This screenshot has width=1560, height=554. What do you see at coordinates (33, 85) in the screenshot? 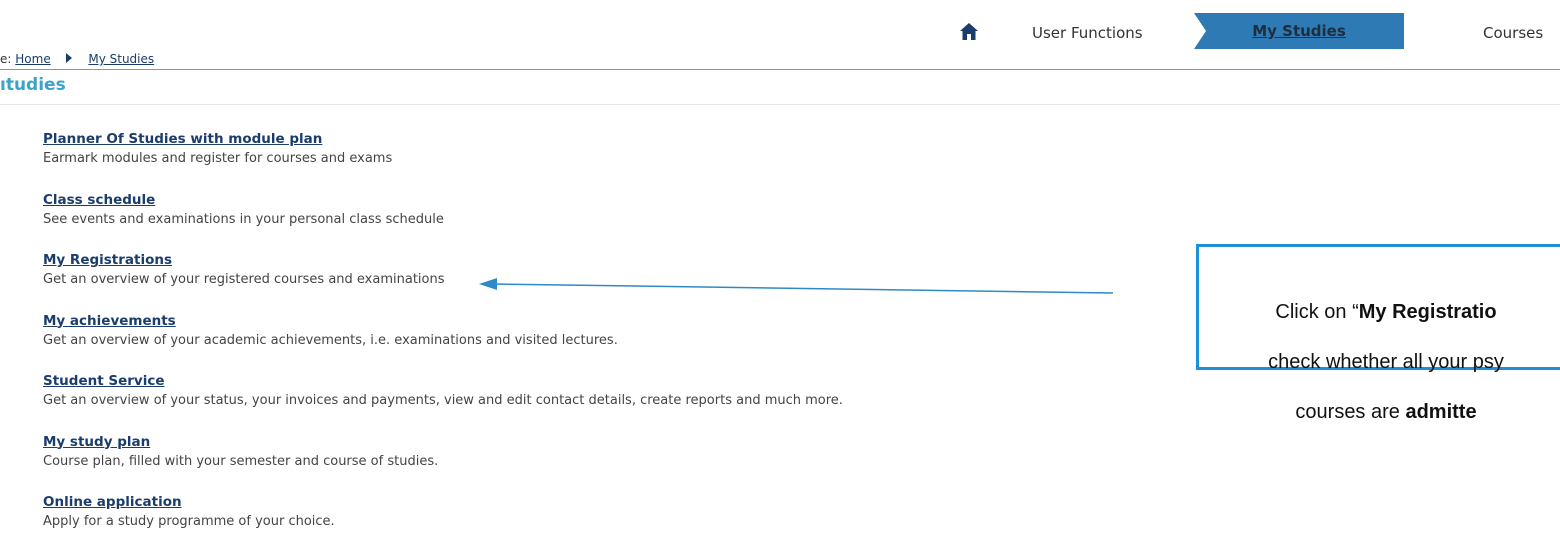
I see `page-title: ıtudies` at bounding box center [33, 85].